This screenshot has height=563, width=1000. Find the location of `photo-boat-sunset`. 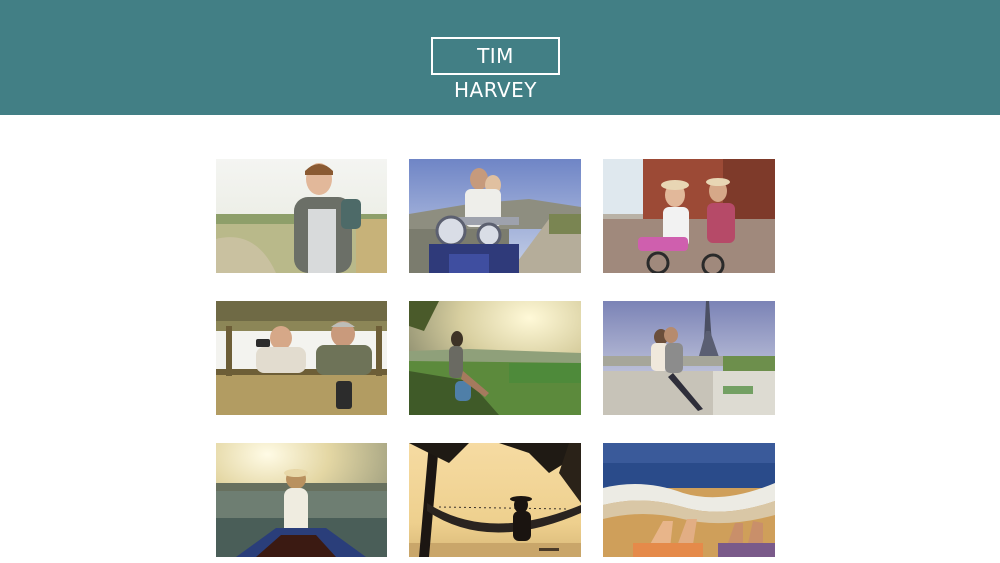

photo-boat-sunset is located at coordinates (301, 500).